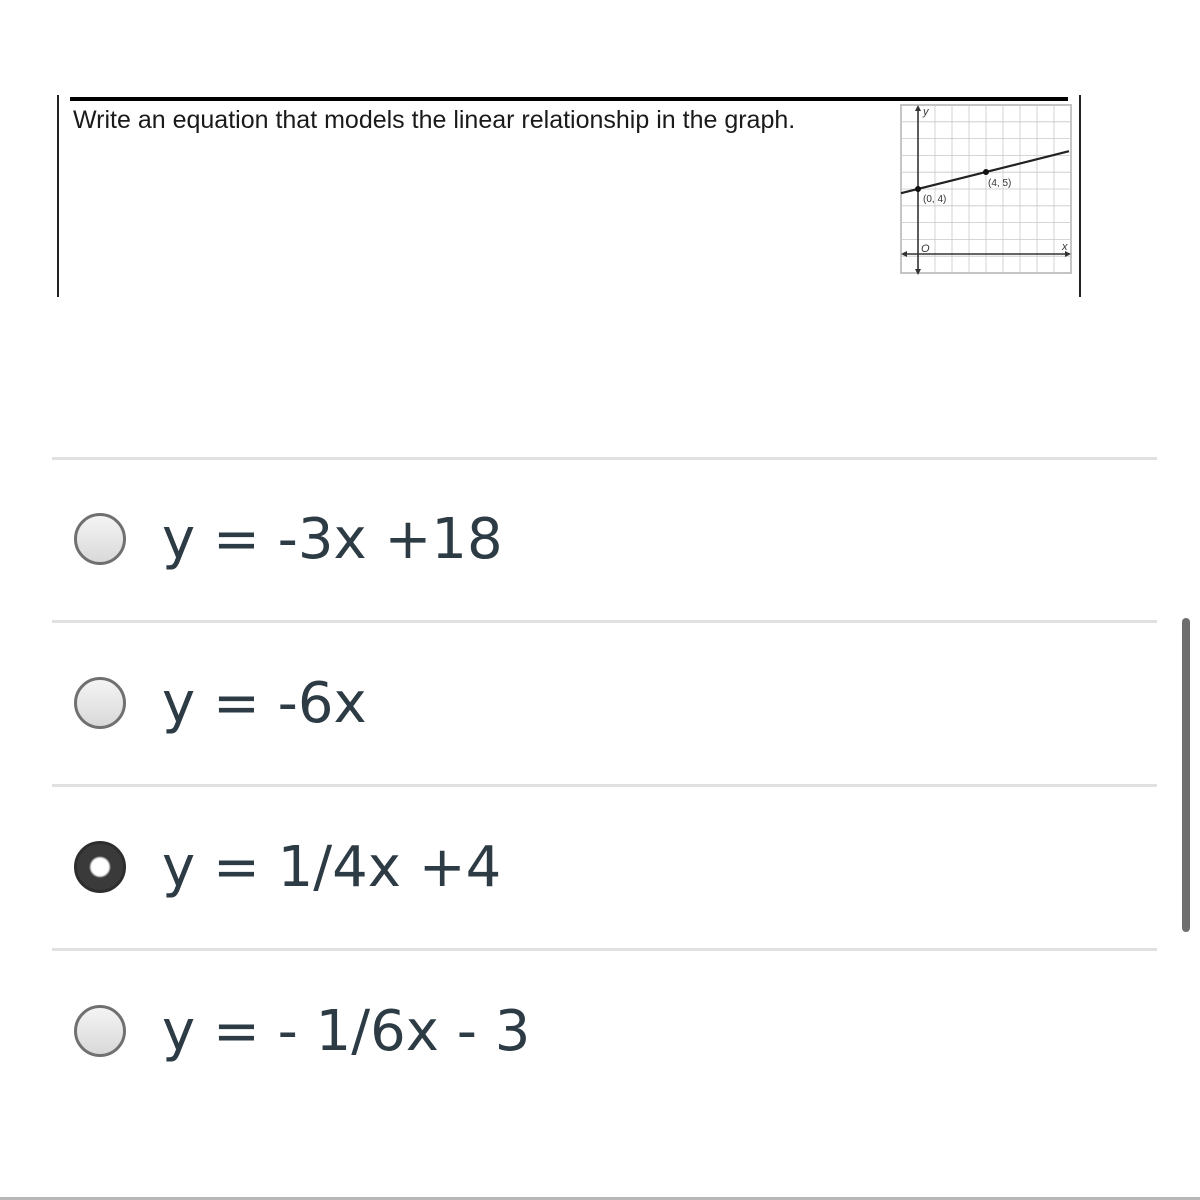 The image size is (1200, 1200). What do you see at coordinates (604, 703) in the screenshot?
I see `answer-option-2: y = -6x` at bounding box center [604, 703].